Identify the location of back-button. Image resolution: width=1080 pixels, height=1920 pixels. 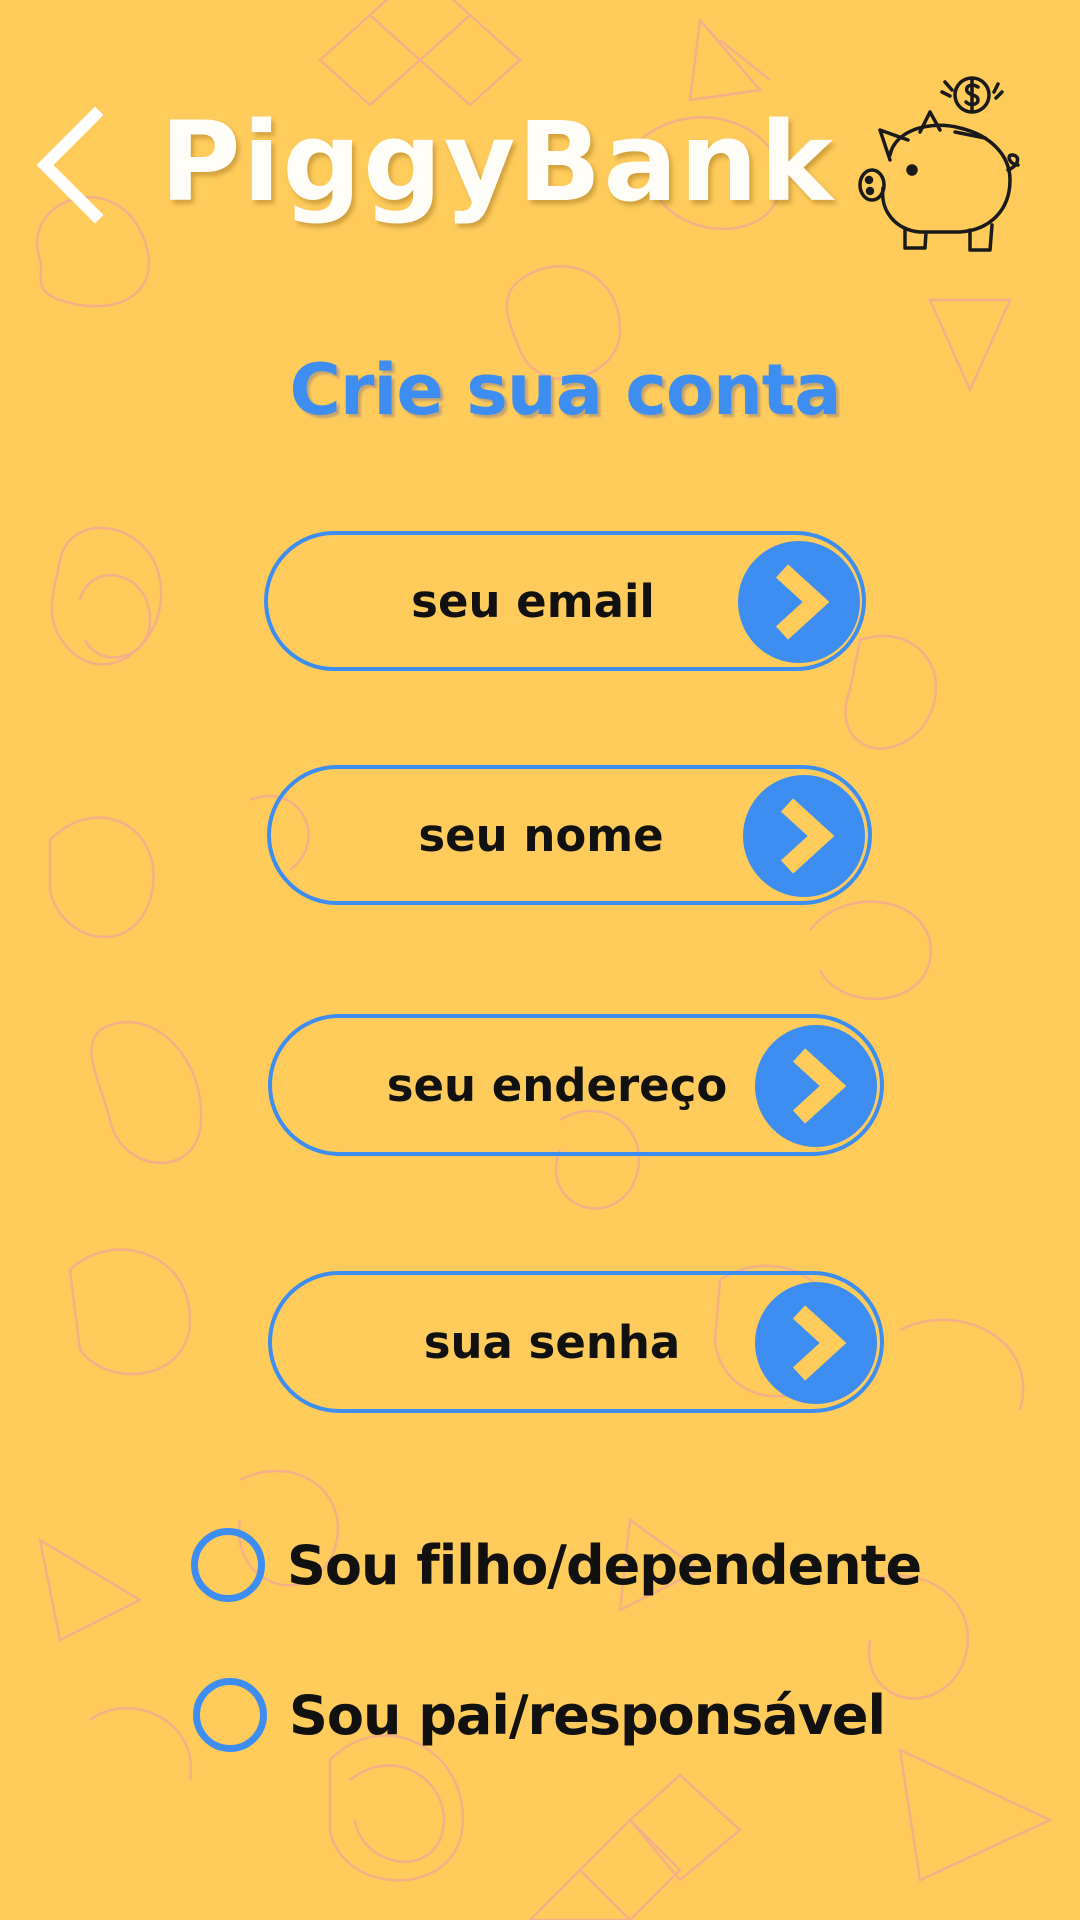
(75, 165).